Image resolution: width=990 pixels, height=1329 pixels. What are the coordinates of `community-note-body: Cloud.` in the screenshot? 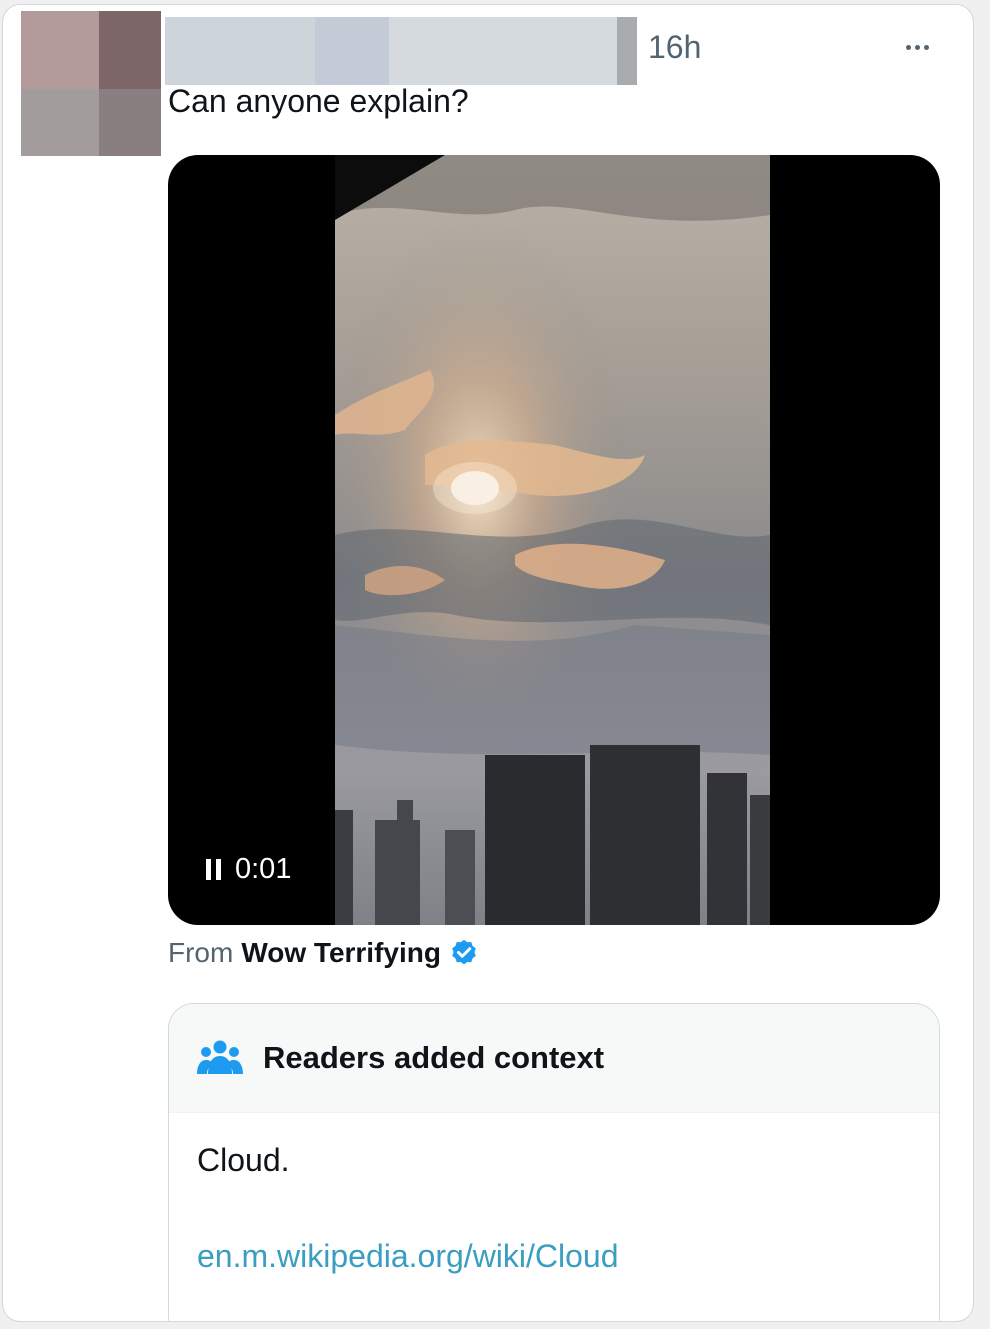 It's located at (243, 1160).